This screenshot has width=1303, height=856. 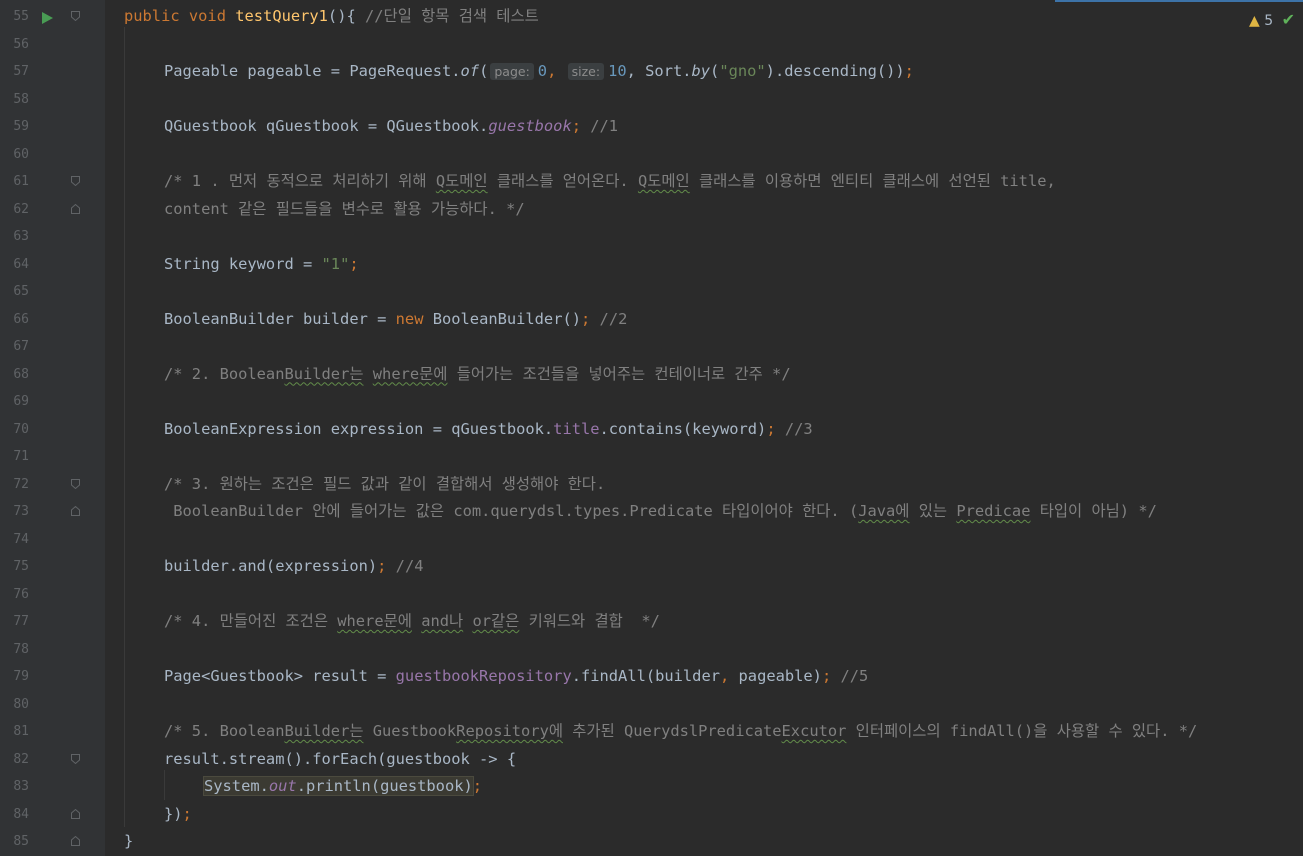 What do you see at coordinates (129, 841) in the screenshot?
I see `code-text: }` at bounding box center [129, 841].